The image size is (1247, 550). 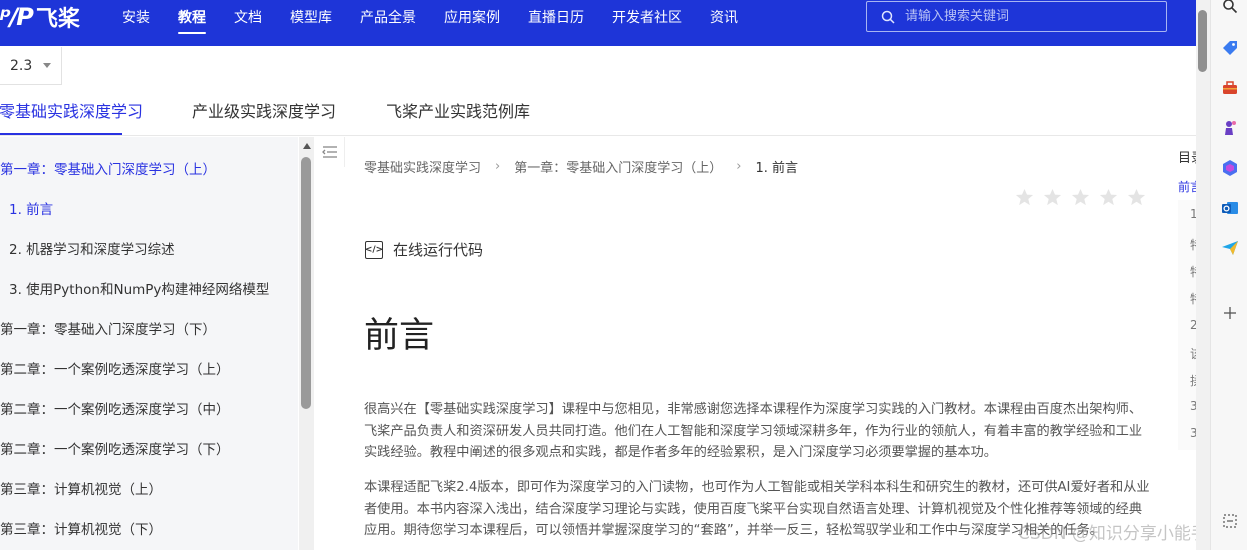 What do you see at coordinates (1230, 88) in the screenshot?
I see `toolbox-icon` at bounding box center [1230, 88].